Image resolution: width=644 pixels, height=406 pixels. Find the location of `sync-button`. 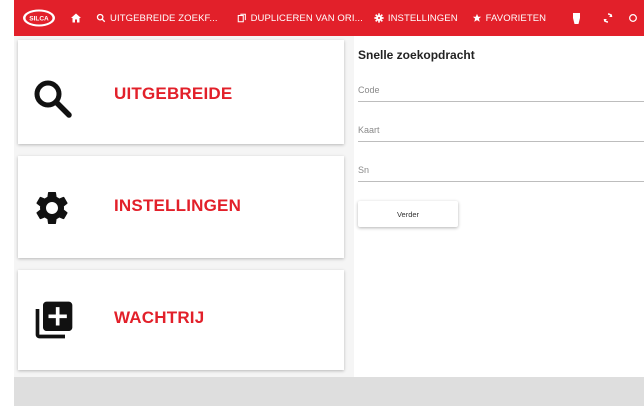

sync-button is located at coordinates (608, 18).